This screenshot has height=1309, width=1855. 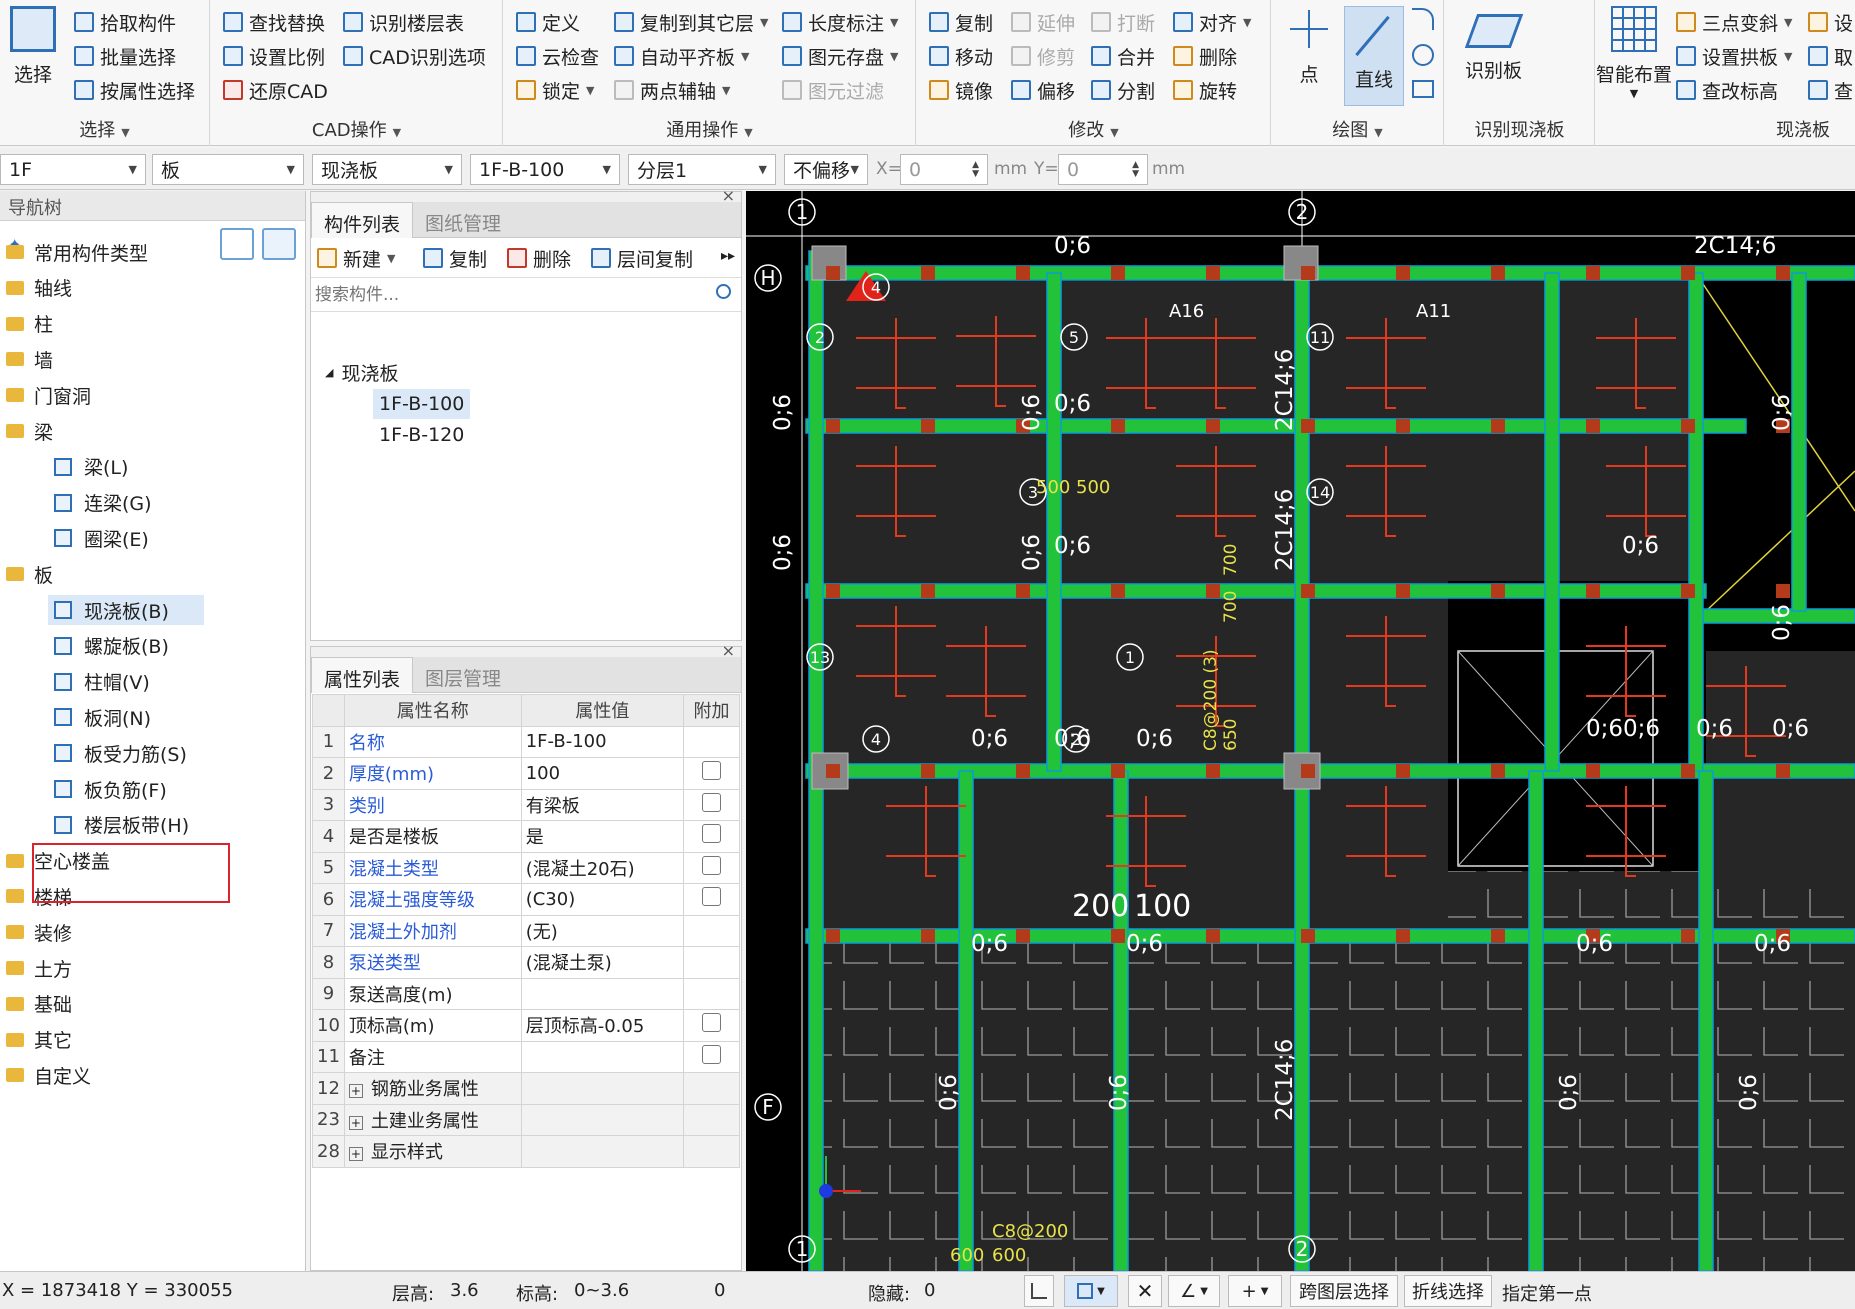 I want to click on delete-component-button: 删除, so click(x=539, y=258).